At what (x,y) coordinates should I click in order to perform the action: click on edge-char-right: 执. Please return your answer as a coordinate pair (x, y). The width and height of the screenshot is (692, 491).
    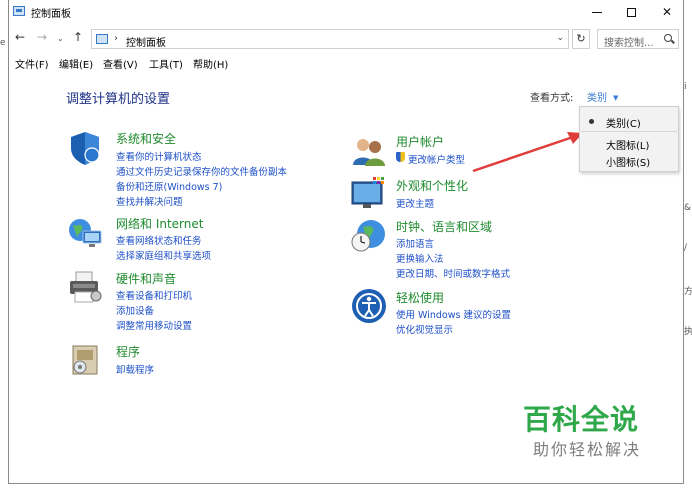
    Looking at the image, I should click on (688, 332).